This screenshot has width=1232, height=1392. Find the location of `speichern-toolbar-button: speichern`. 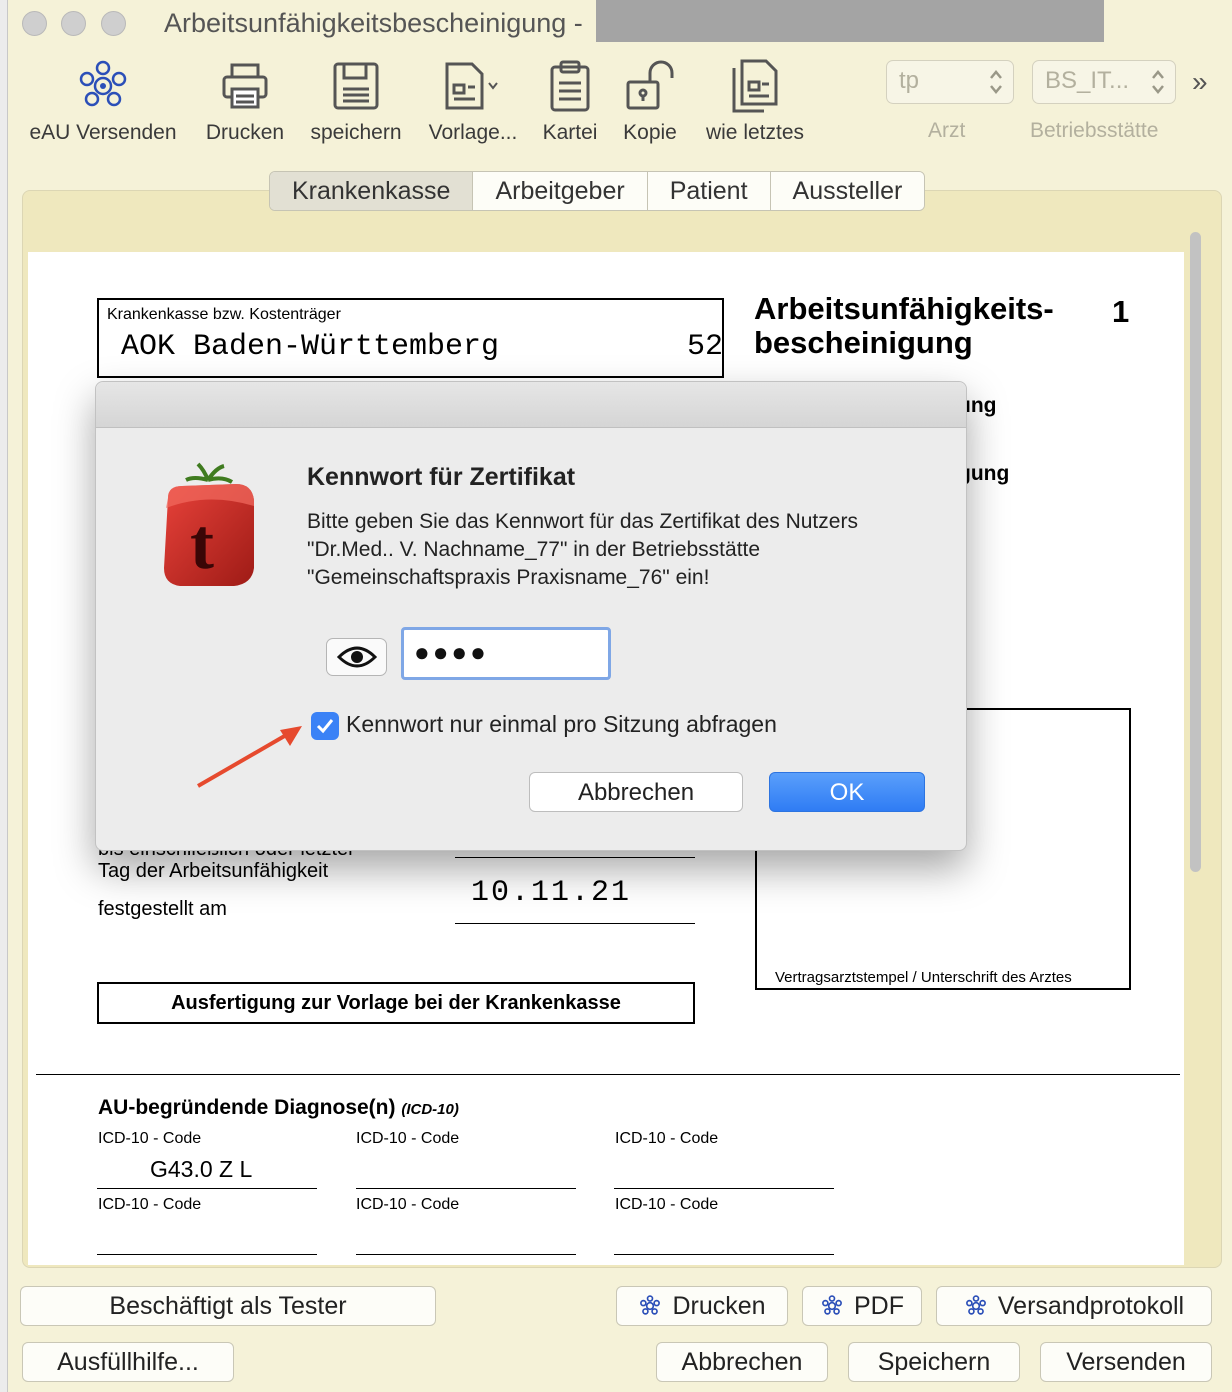

speichern-toolbar-button: speichern is located at coordinates (356, 100).